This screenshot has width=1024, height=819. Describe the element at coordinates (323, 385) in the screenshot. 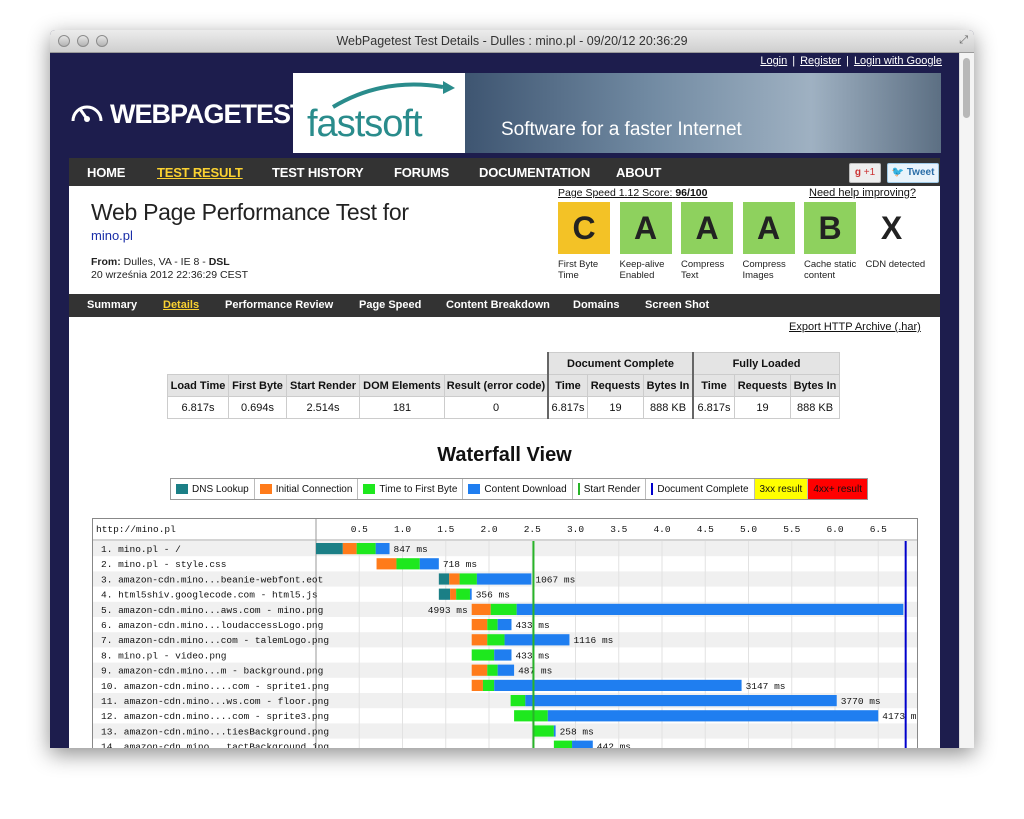

I see `col-start-render: Start Render` at that location.